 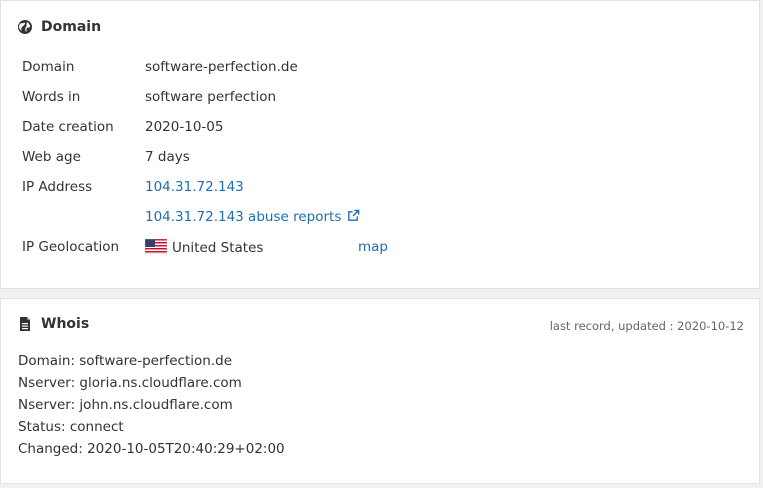 What do you see at coordinates (372, 134) in the screenshot?
I see `info-row-date-creation: Date creation 2020-10-05` at bounding box center [372, 134].